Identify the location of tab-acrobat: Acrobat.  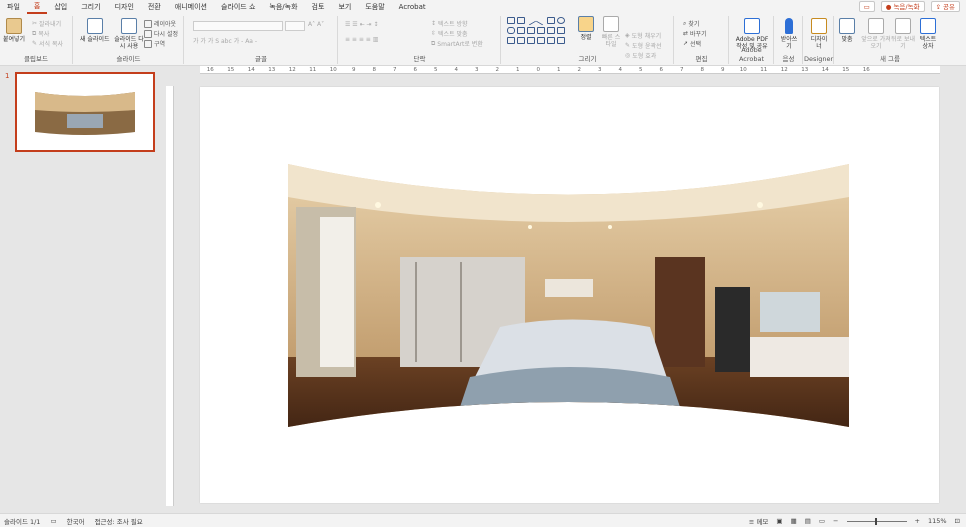
(412, 7).